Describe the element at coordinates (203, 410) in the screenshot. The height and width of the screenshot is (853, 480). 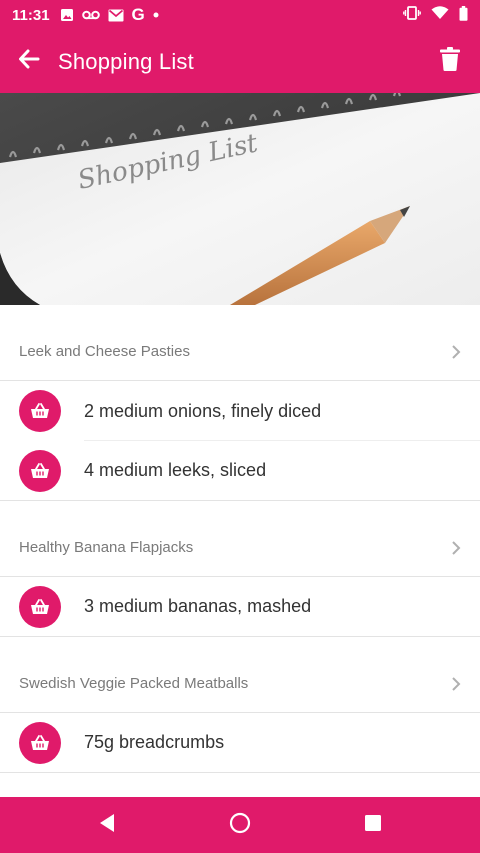
I see `ingredient-label: 2 medium onions, finely diced` at that location.